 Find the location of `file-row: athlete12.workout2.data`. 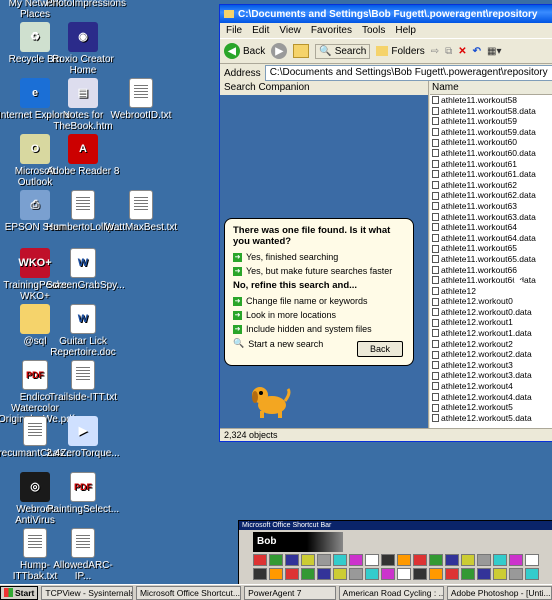

file-row: athlete12.workout2.data is located at coordinates (491, 354).